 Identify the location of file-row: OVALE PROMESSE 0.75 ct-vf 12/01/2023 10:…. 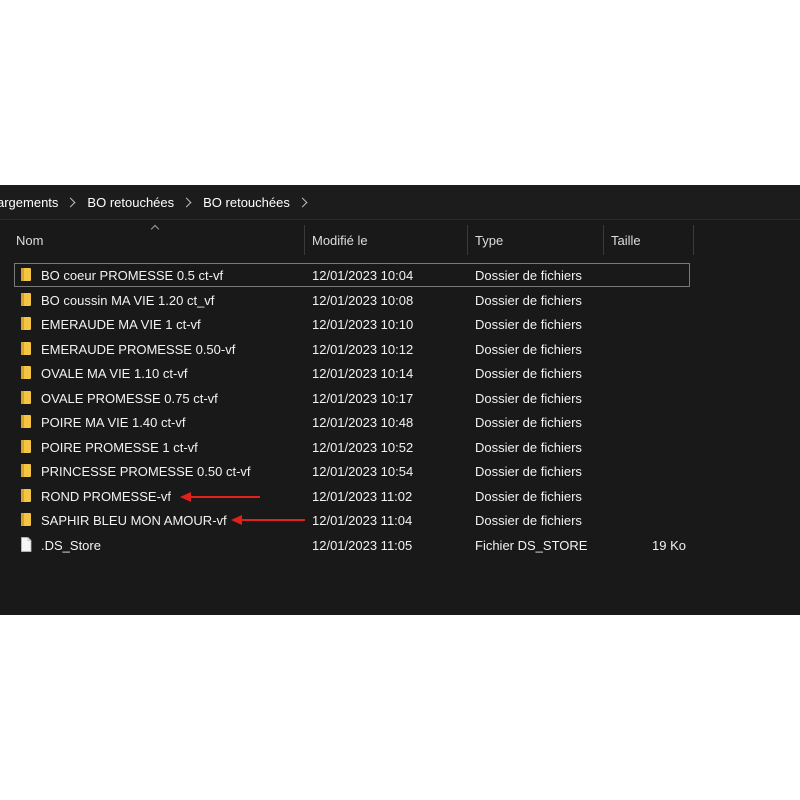
(352, 398).